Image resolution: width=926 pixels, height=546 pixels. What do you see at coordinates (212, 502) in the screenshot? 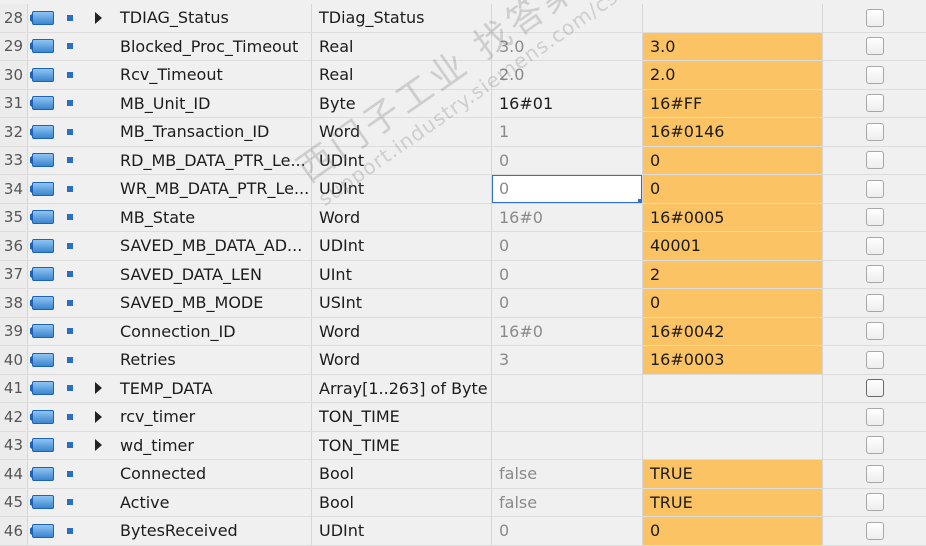
I see `variable-name: Active` at bounding box center [212, 502].